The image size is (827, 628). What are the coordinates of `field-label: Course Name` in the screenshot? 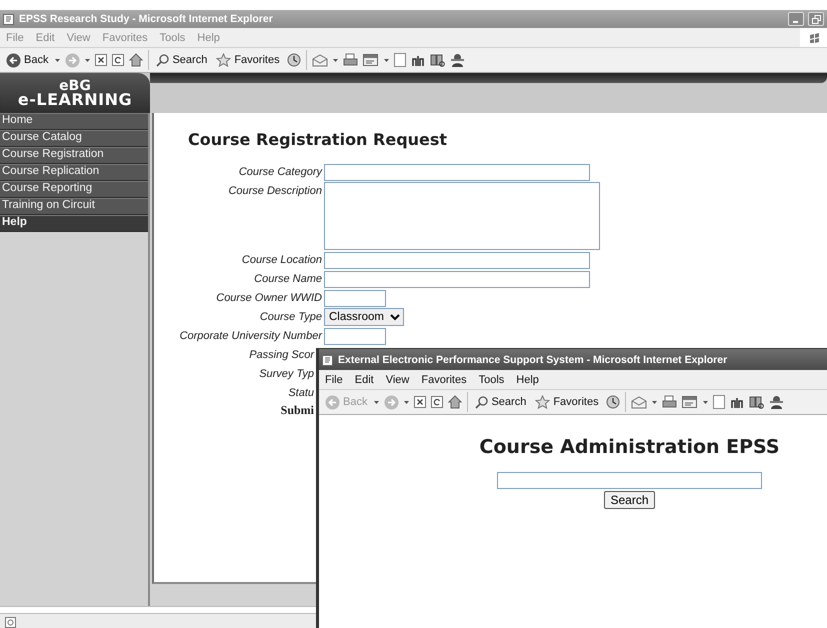 It's located at (288, 279).